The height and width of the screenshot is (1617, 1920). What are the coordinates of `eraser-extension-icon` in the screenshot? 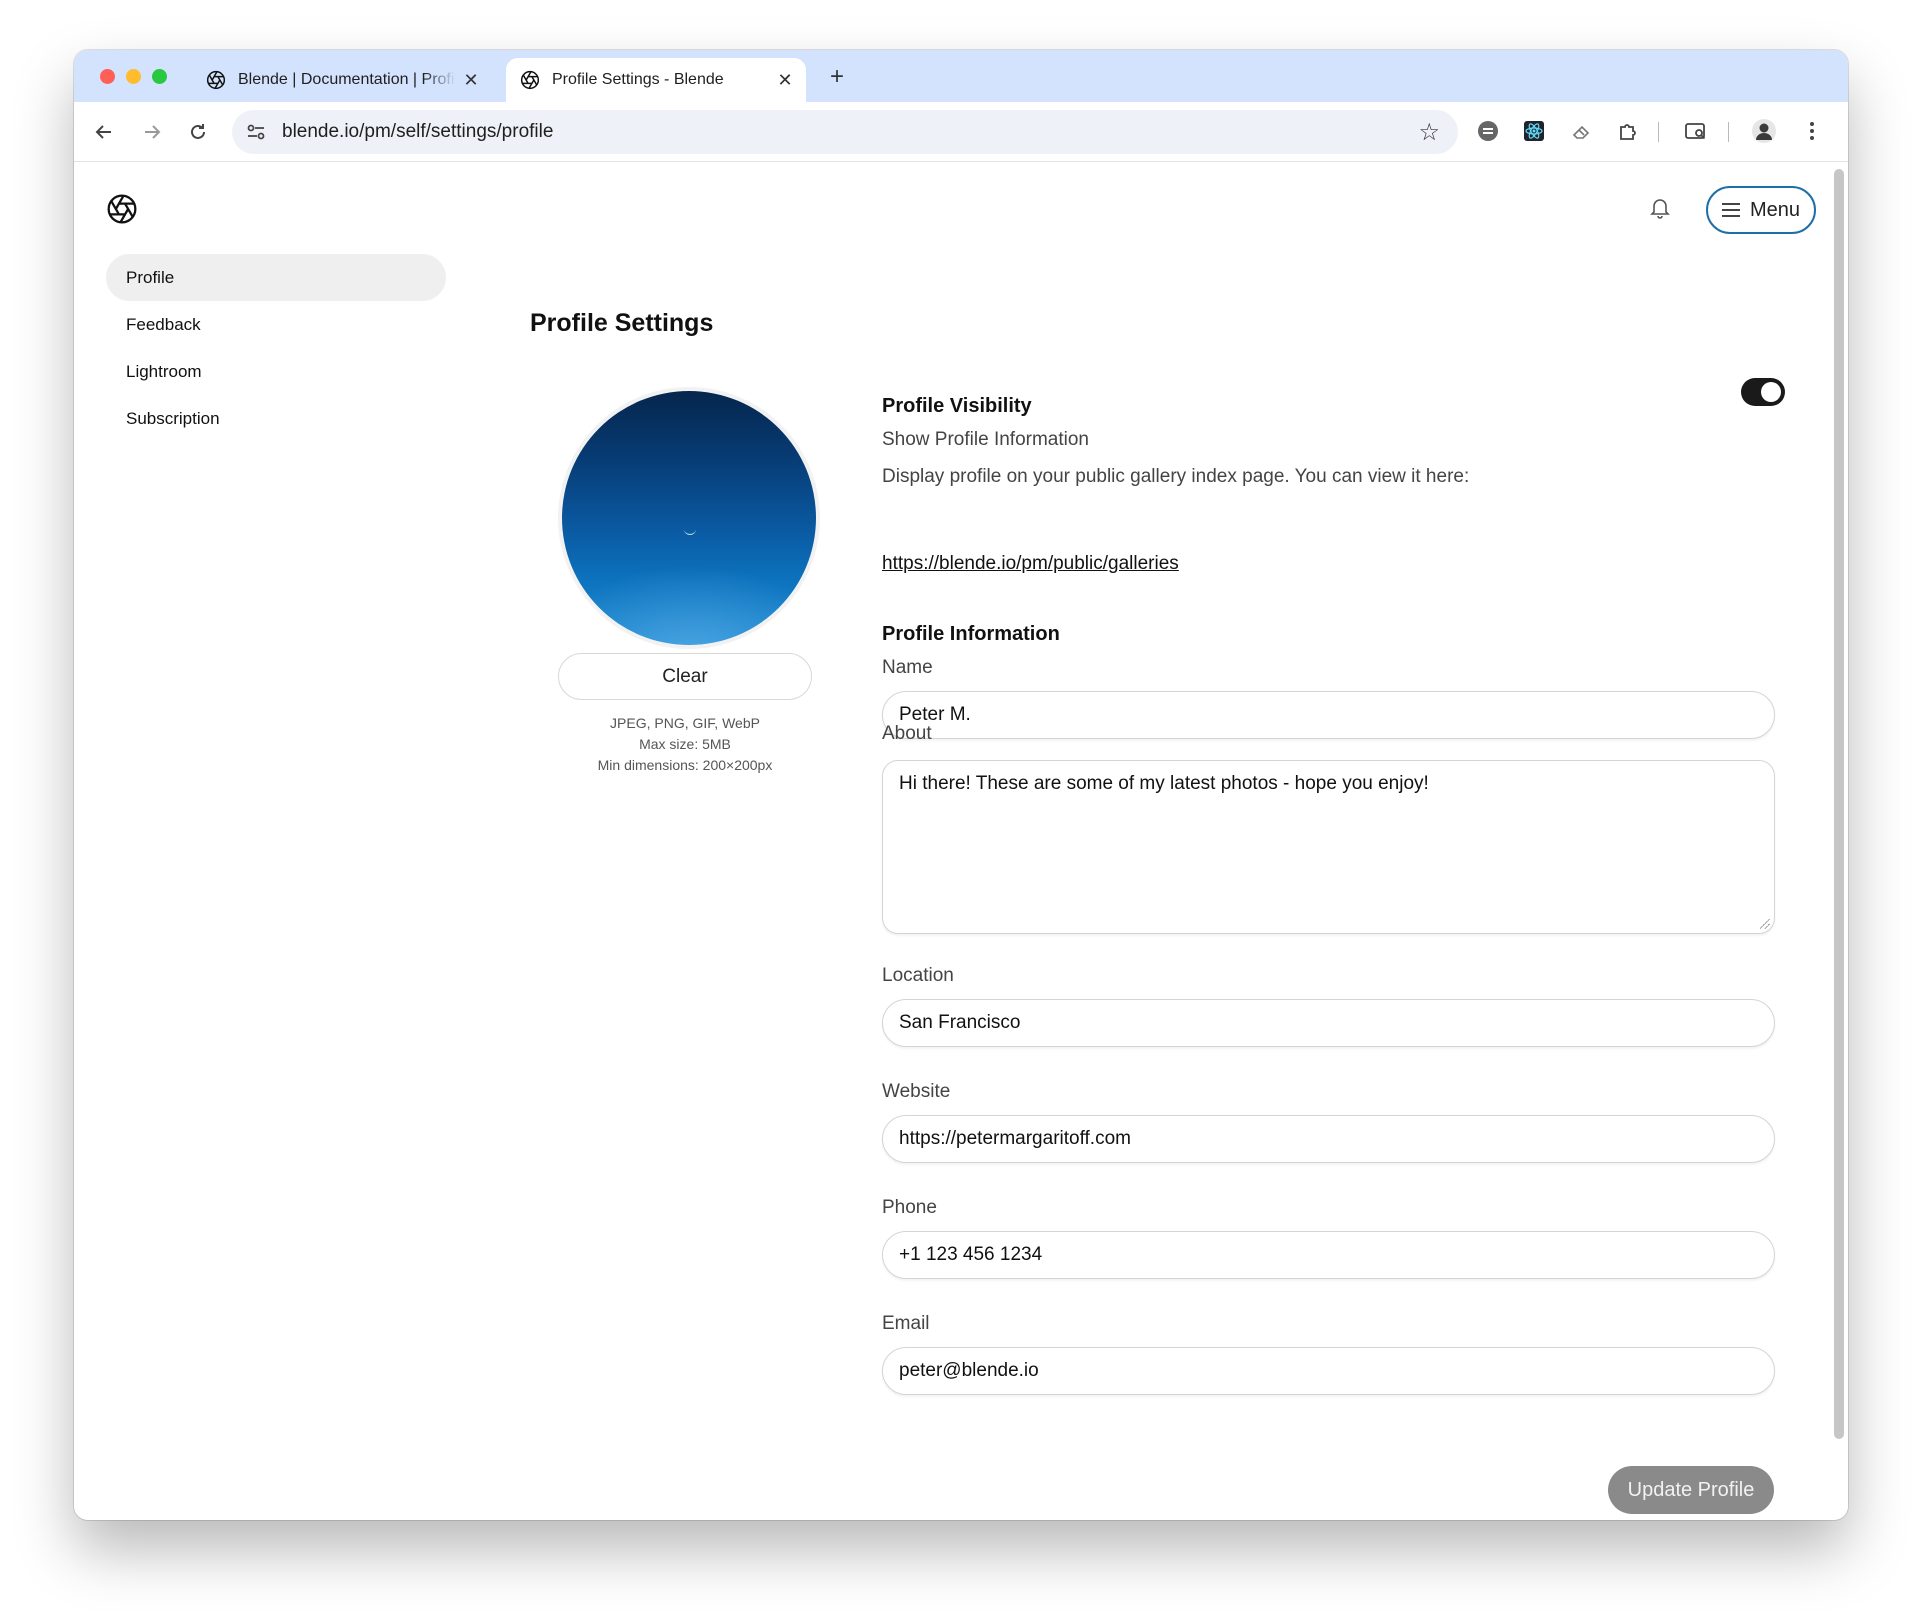 It's located at (1582, 131).